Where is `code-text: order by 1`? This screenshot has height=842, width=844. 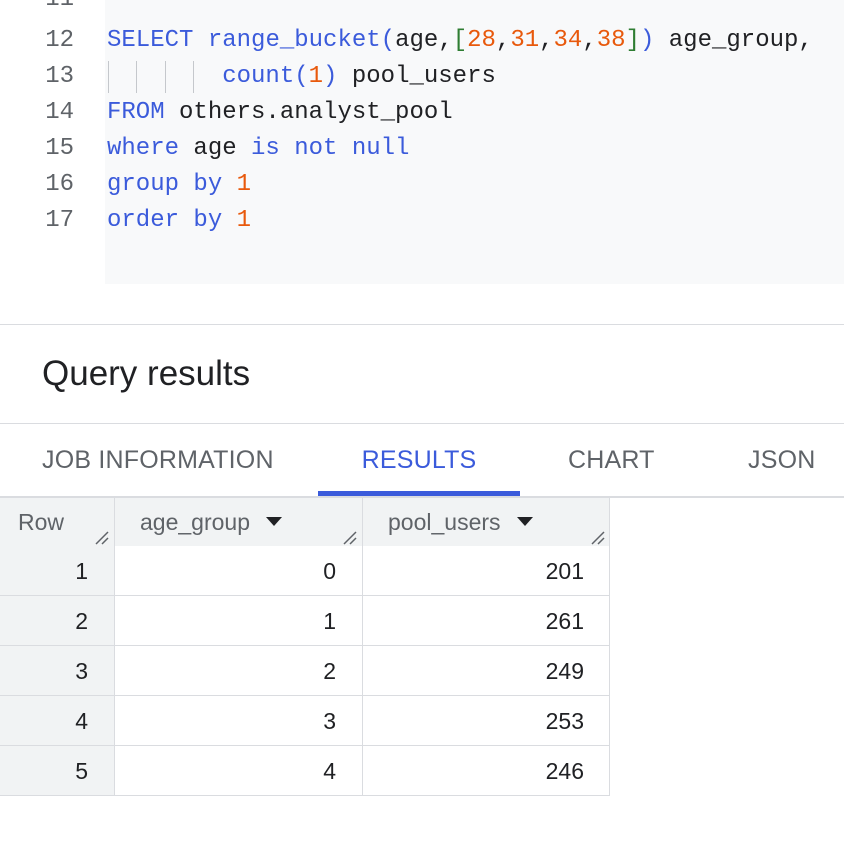 code-text: order by 1 is located at coordinates (179, 221).